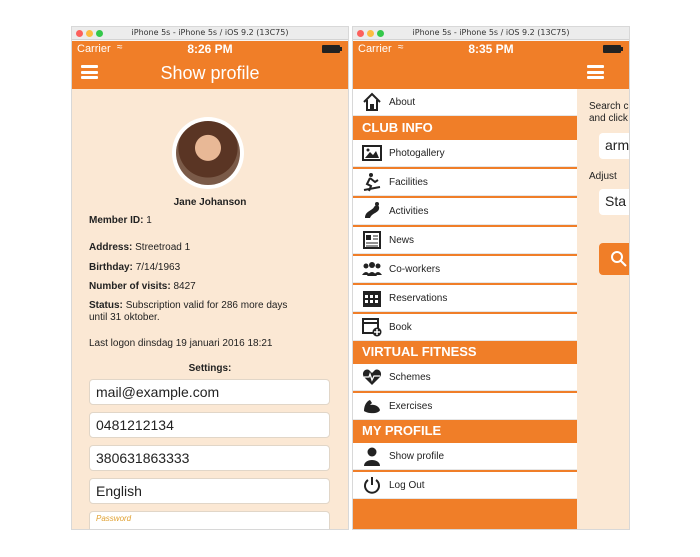 The height and width of the screenshot is (557, 700). What do you see at coordinates (372, 211) in the screenshot?
I see `activity-icon` at bounding box center [372, 211].